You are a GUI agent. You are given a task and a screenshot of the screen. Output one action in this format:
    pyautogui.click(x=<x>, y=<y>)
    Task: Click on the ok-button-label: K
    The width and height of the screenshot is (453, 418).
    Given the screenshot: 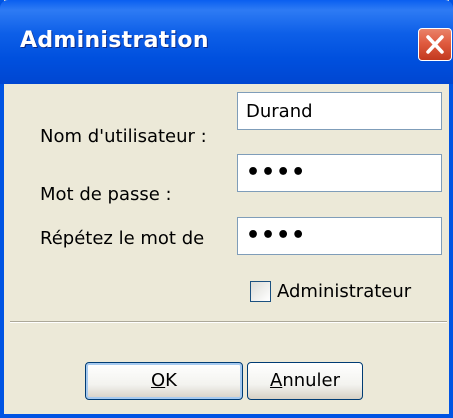 What is the action you would take?
    pyautogui.click(x=171, y=380)
    